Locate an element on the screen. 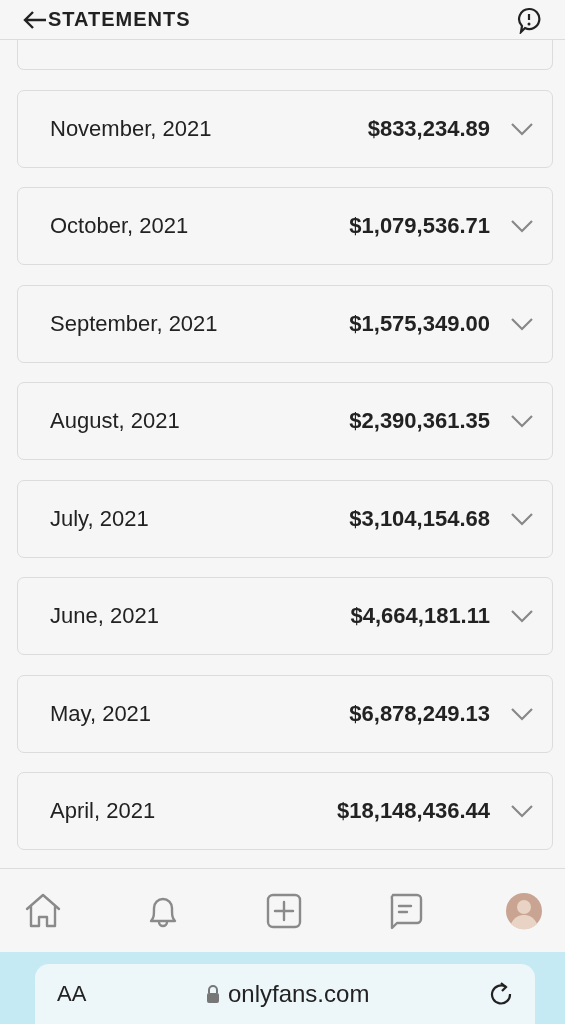  month-label: November, 2021 is located at coordinates (131, 128).